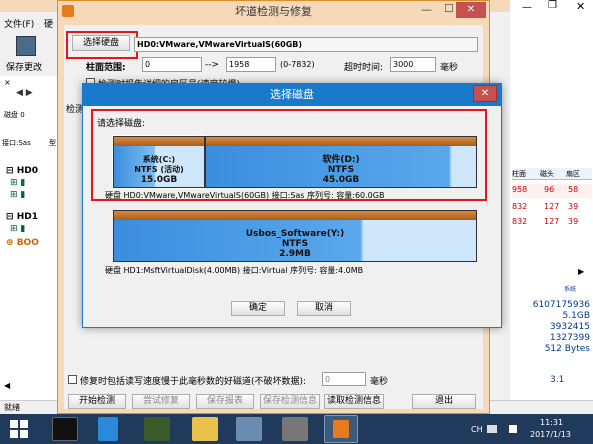 The image size is (593, 444). I want to click on timeout-input: 3000, so click(413, 64).